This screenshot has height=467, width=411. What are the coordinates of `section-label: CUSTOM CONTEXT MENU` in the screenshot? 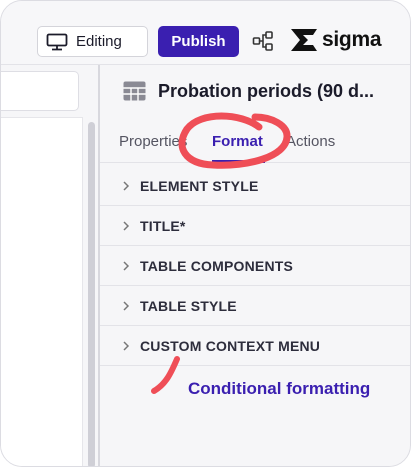 It's located at (230, 345).